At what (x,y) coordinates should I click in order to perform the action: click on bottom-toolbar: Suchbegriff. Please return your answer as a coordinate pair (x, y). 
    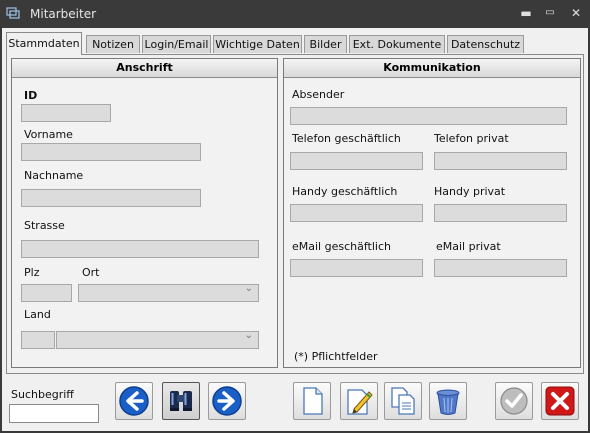
    Looking at the image, I should click on (295, 403).